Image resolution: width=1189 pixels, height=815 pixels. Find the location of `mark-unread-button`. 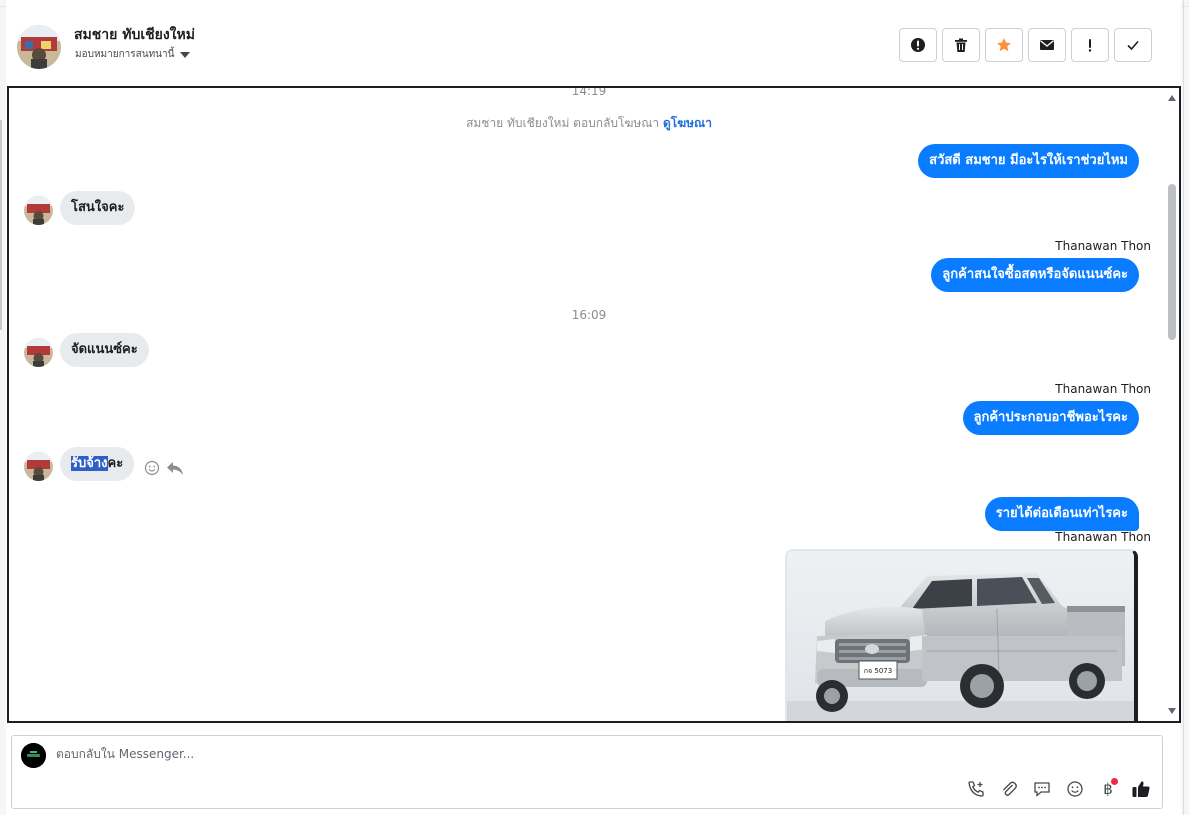

mark-unread-button is located at coordinates (1047, 45).